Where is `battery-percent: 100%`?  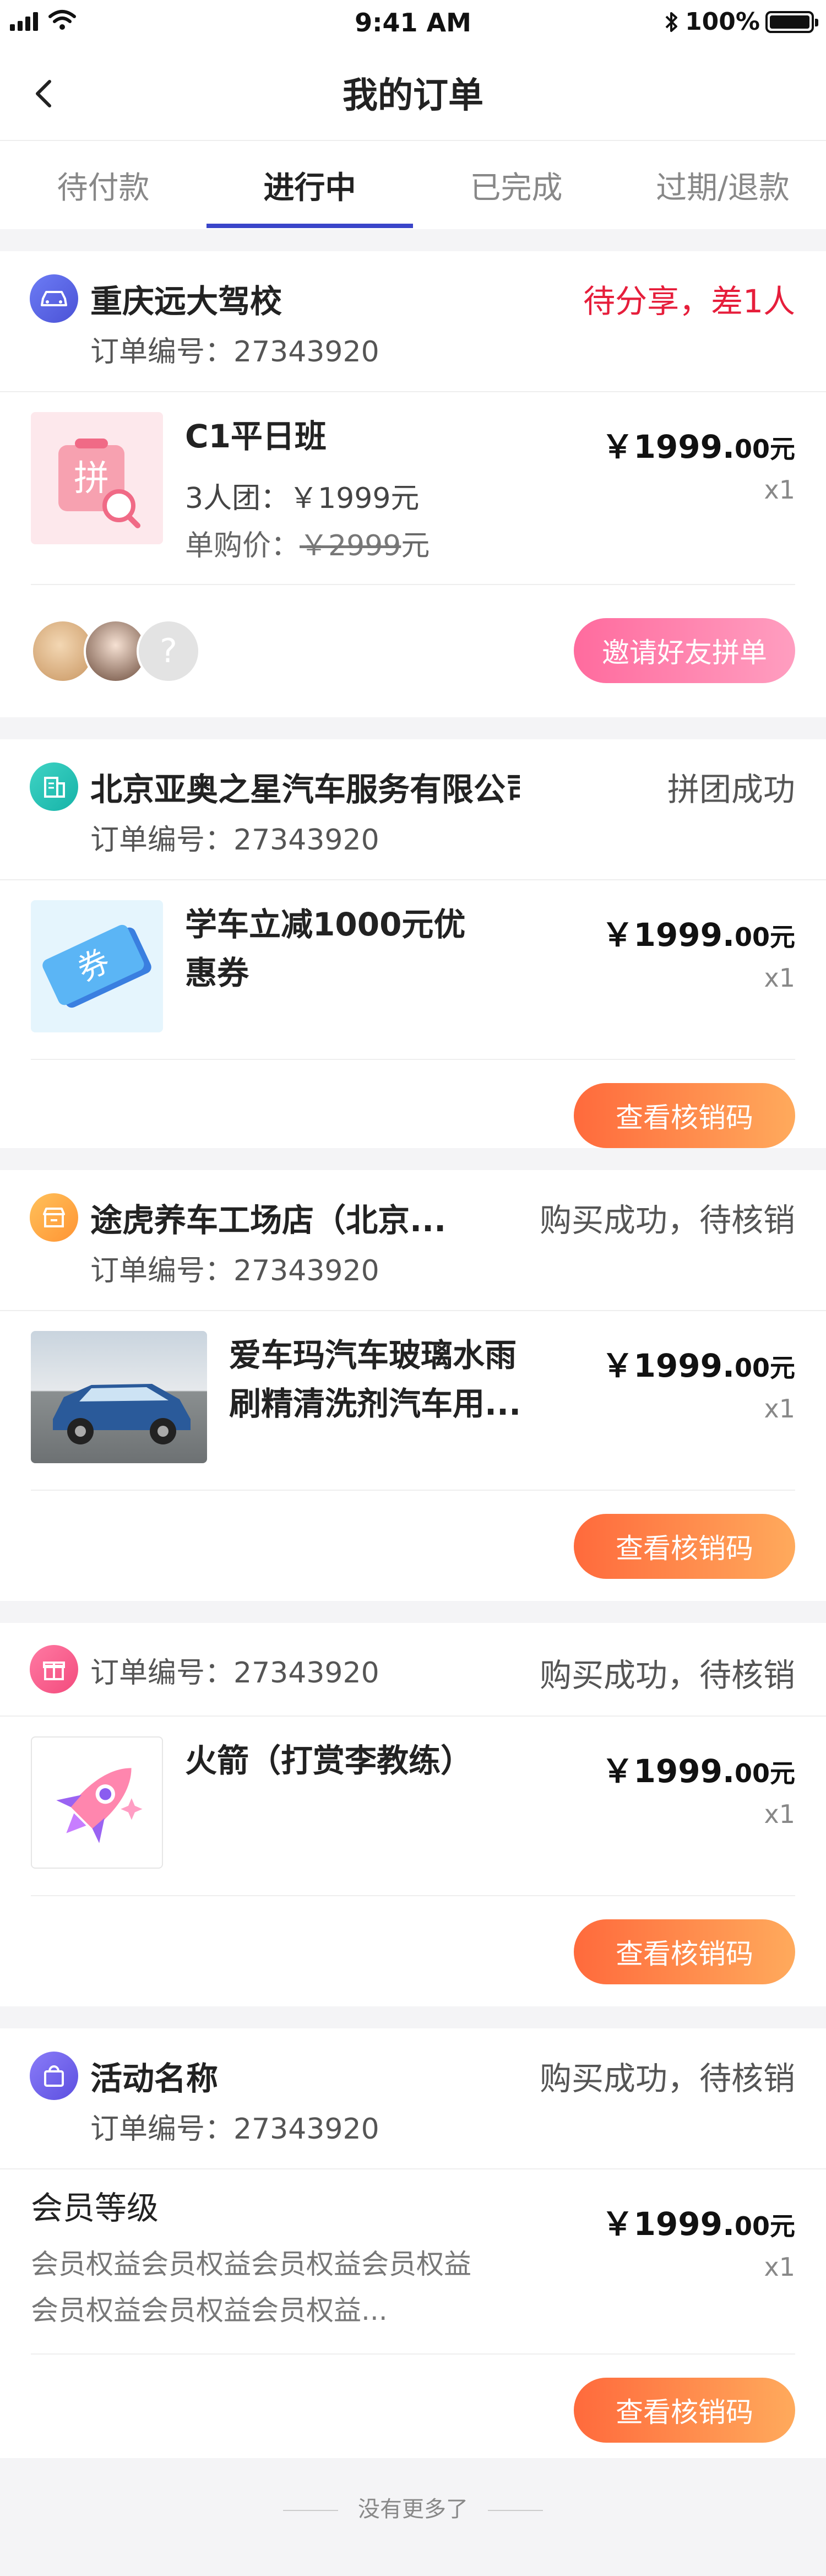 battery-percent: 100% is located at coordinates (722, 22).